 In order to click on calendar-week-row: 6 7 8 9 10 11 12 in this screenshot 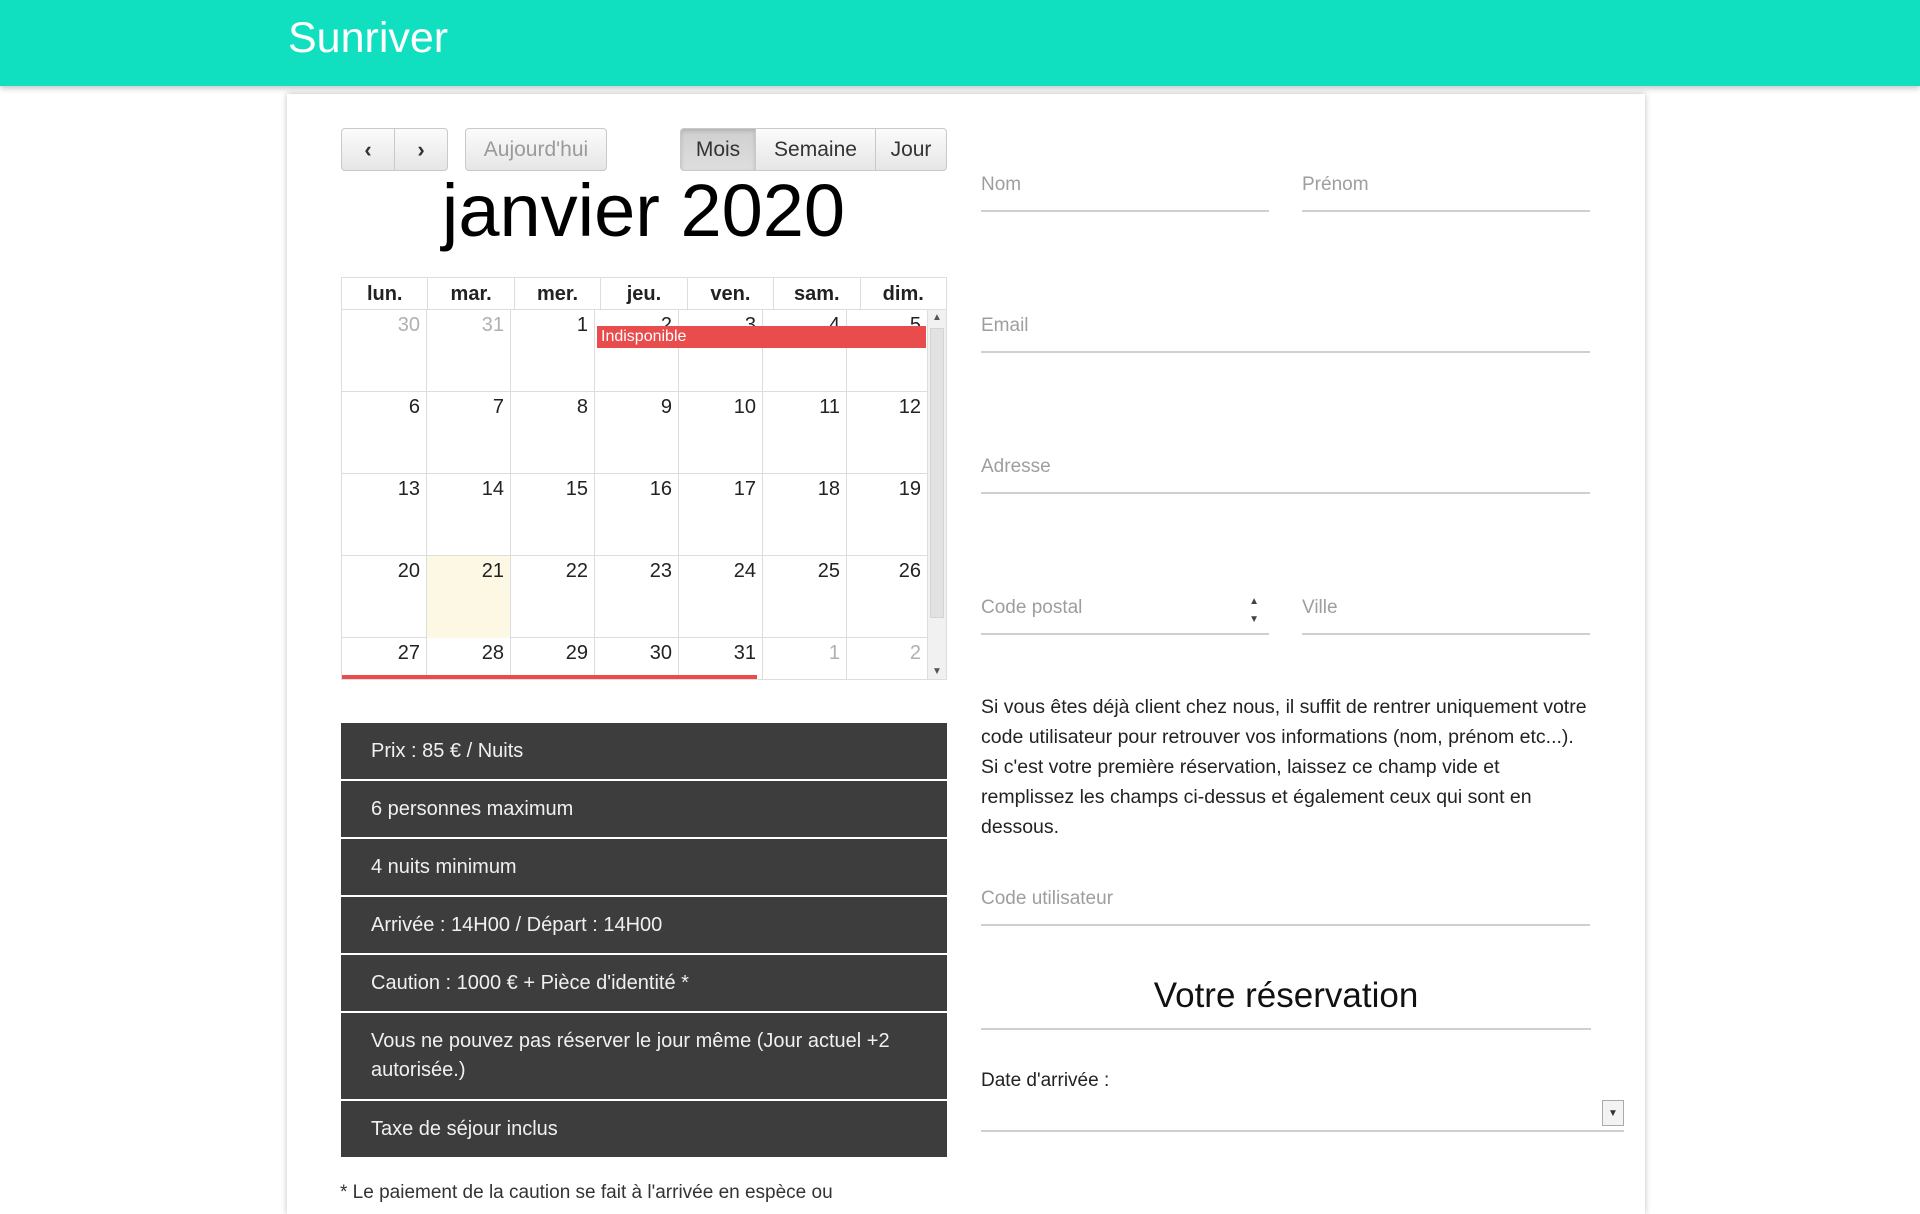, I will do `click(634, 433)`.